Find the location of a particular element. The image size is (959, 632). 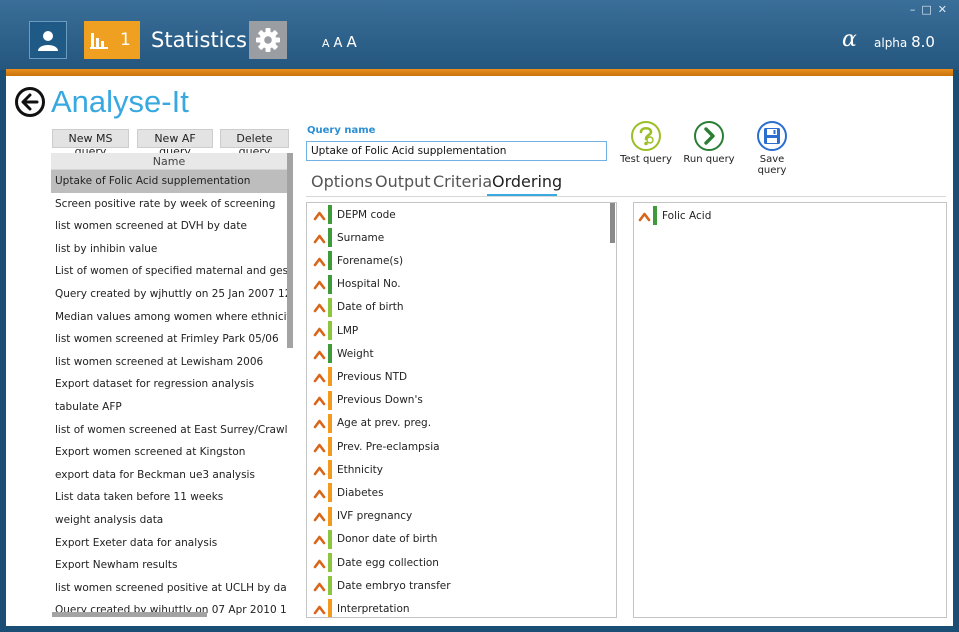

save-query-button: Save query is located at coordinates (772, 148).